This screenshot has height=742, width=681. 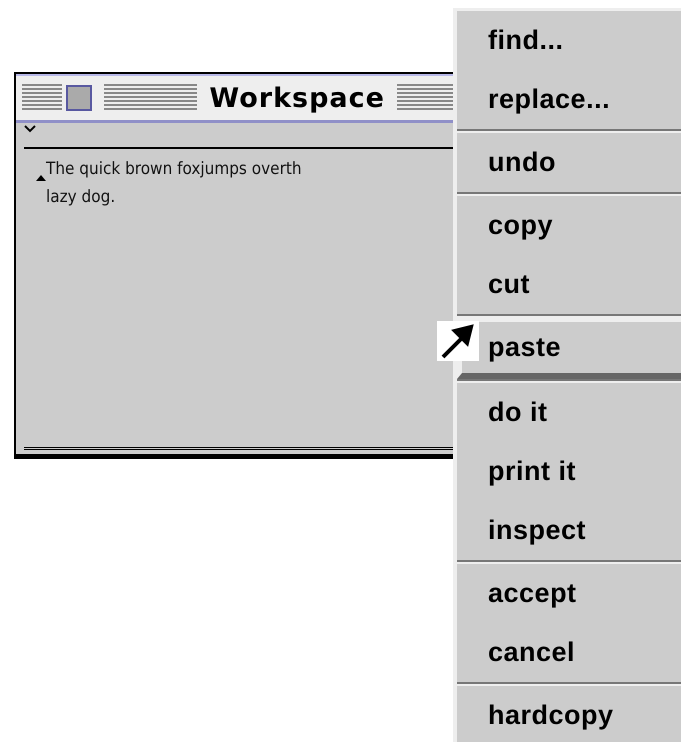 I want to click on menu-item: accept, so click(x=569, y=593).